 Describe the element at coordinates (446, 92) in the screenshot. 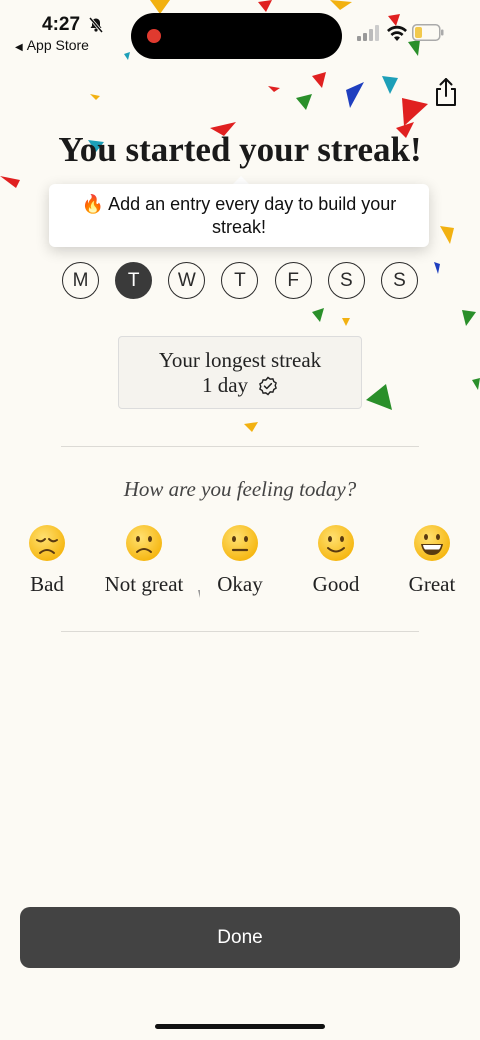

I see `share-icon` at that location.